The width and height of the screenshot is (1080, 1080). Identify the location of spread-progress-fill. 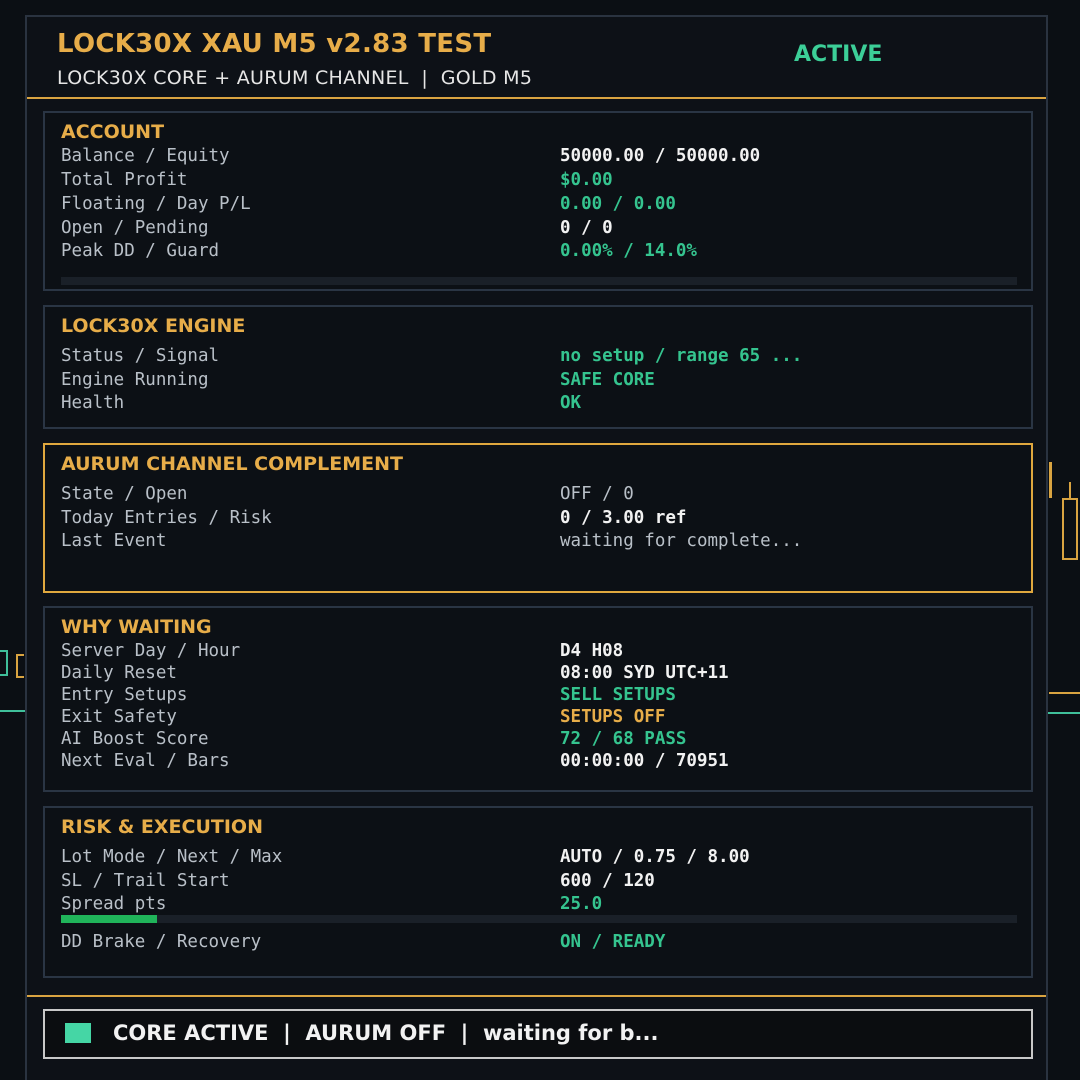
(109, 919).